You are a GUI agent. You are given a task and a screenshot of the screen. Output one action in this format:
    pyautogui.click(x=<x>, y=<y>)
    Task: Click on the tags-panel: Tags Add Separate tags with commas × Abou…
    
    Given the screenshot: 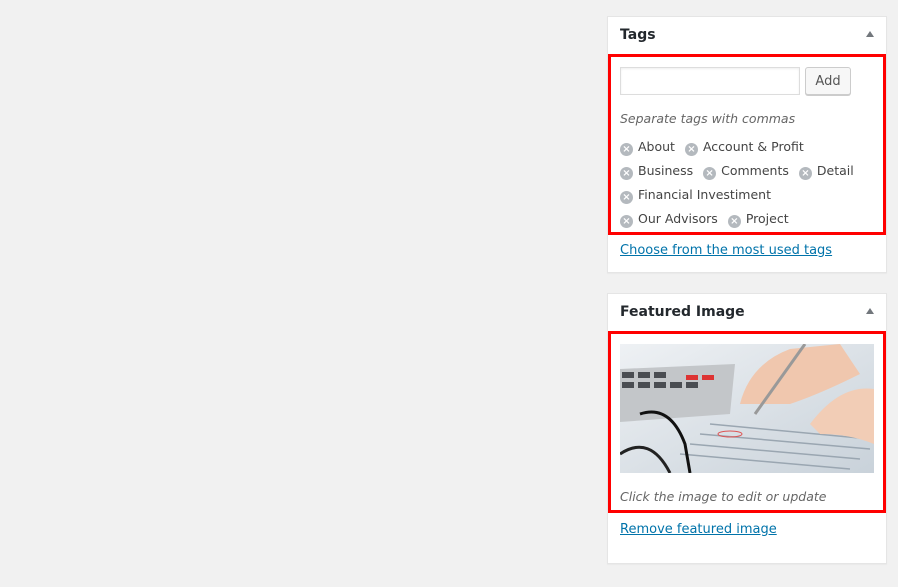 What is the action you would take?
    pyautogui.click(x=747, y=144)
    